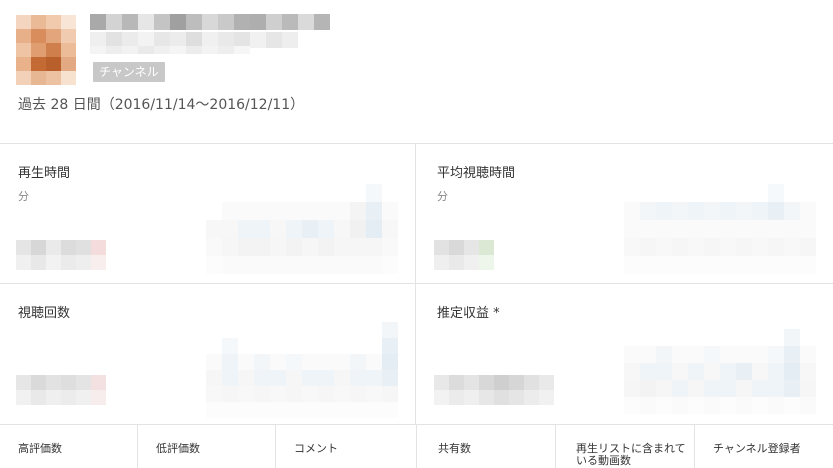 The height and width of the screenshot is (468, 833). I want to click on metric-shares: 共有数, so click(486, 446).